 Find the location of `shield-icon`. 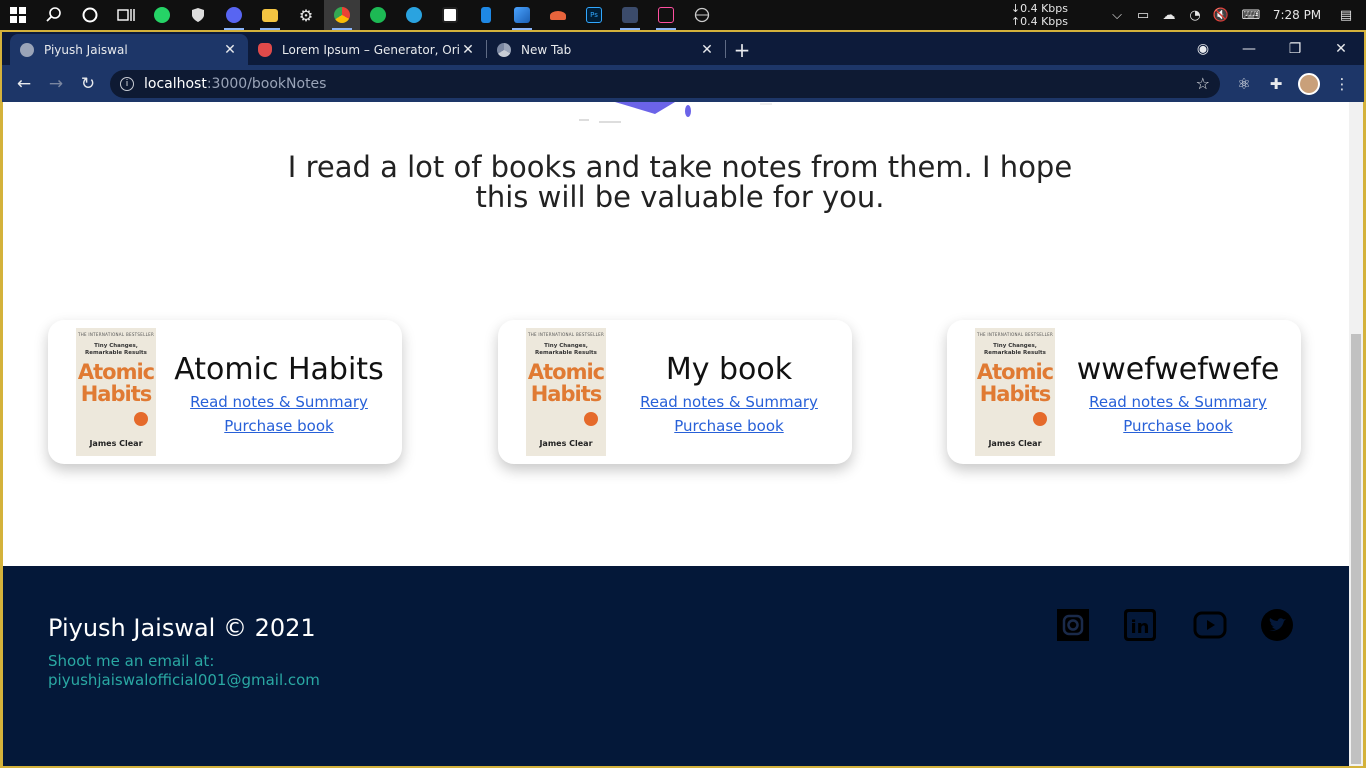

shield-icon is located at coordinates (198, 15).